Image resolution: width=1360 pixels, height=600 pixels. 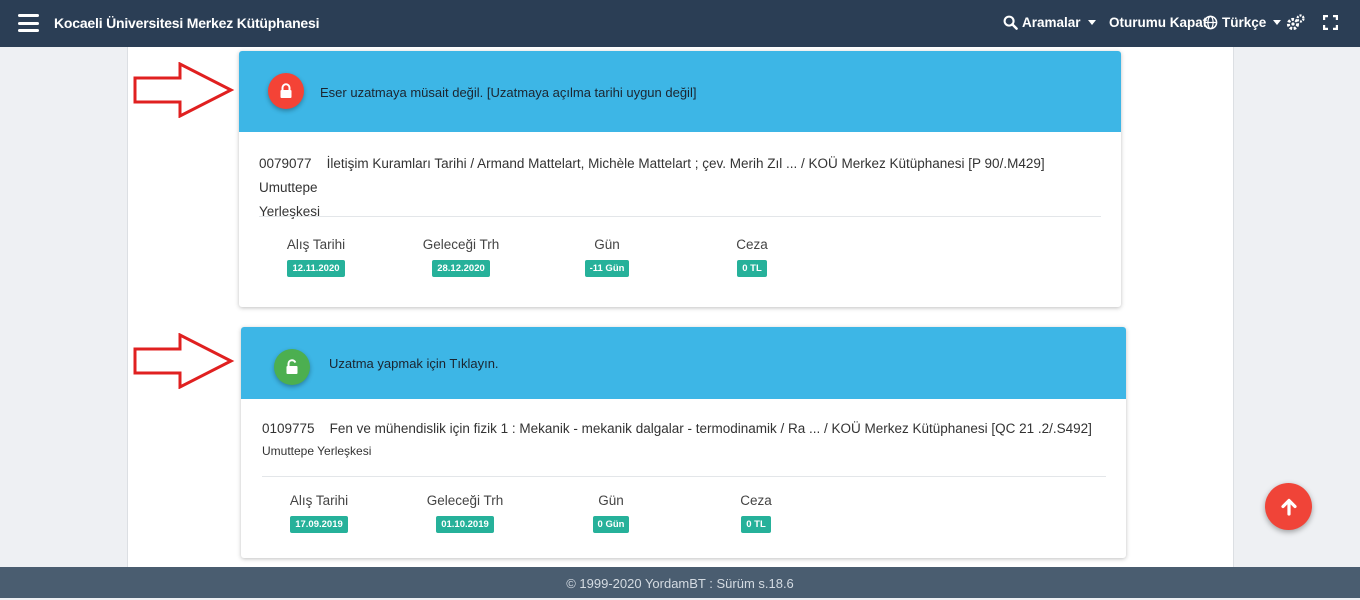 What do you see at coordinates (607, 257) in the screenshot?
I see `days-column: Gün -11 Gün` at bounding box center [607, 257].